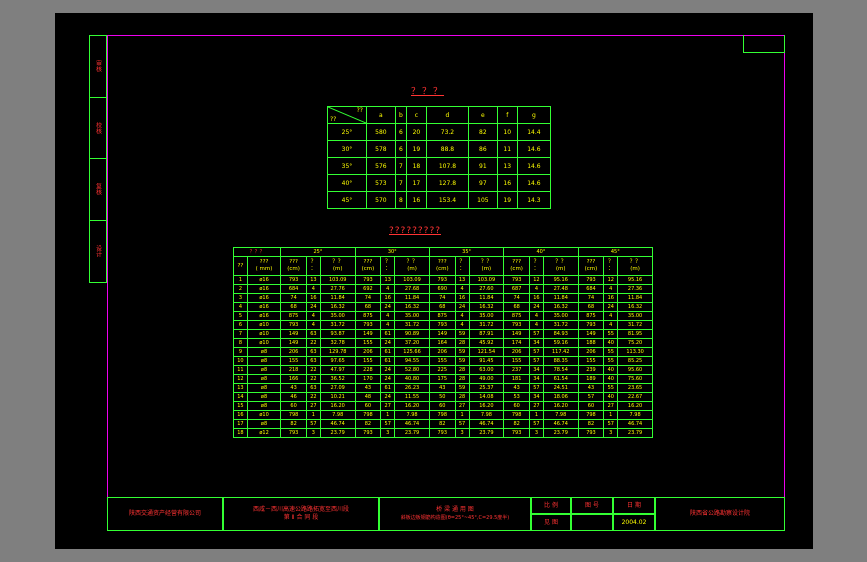 The image size is (867, 562). I want to click on table-cell: 149, so click(368, 334).